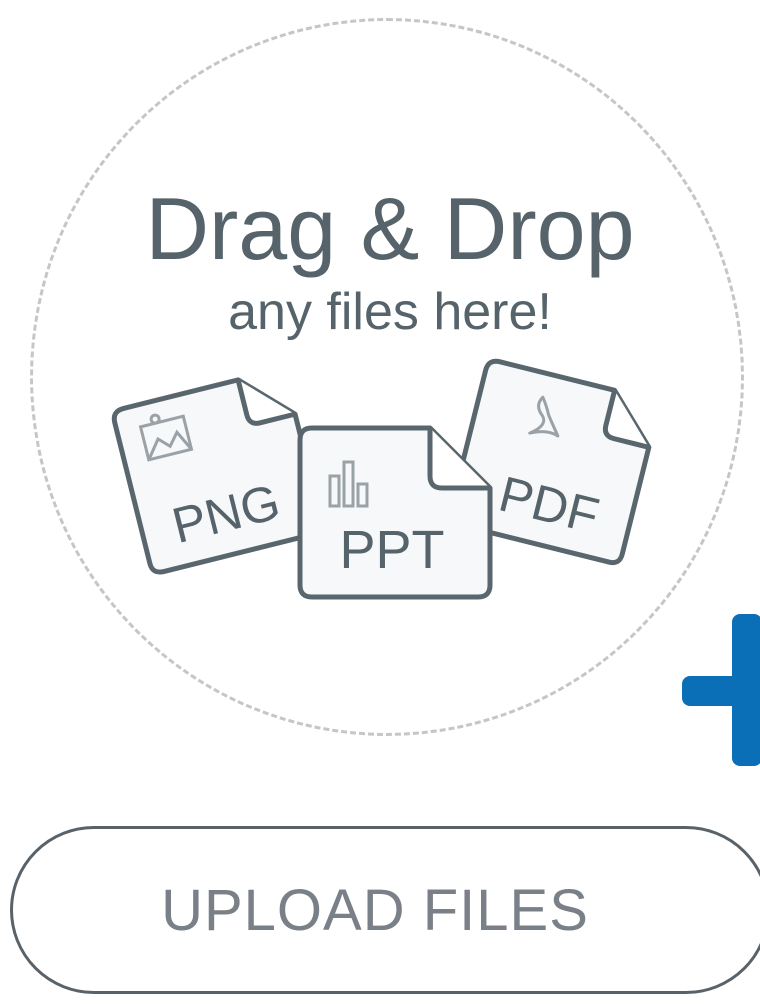 This screenshot has width=760, height=1005. What do you see at coordinates (375, 910) in the screenshot?
I see `upload-files-label: UPLOAD FILES` at bounding box center [375, 910].